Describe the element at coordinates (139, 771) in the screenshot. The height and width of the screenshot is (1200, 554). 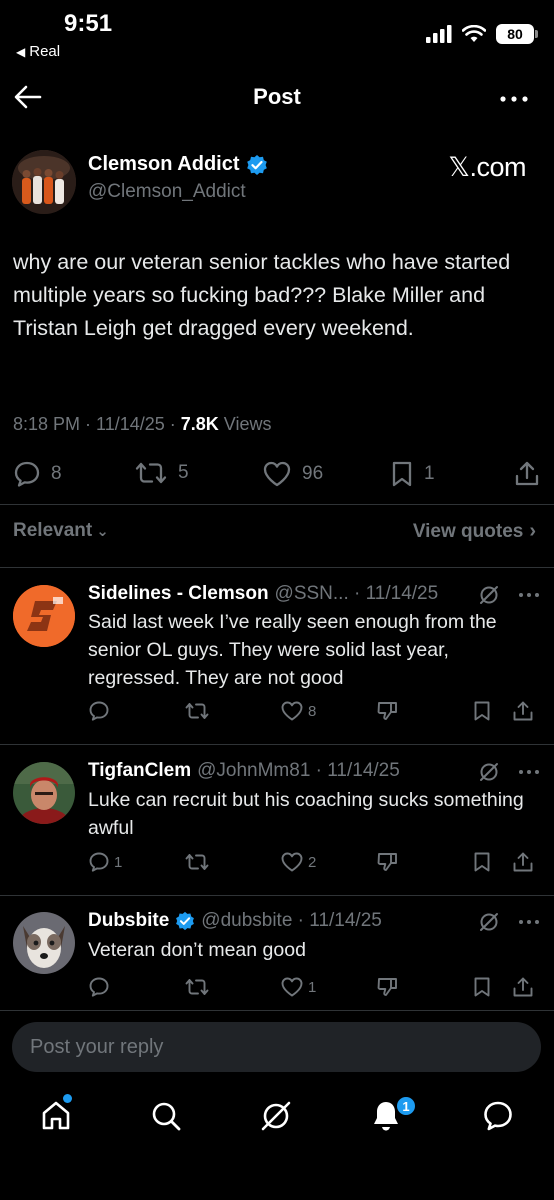
I see `reply-author-name: TigfanClem` at that location.